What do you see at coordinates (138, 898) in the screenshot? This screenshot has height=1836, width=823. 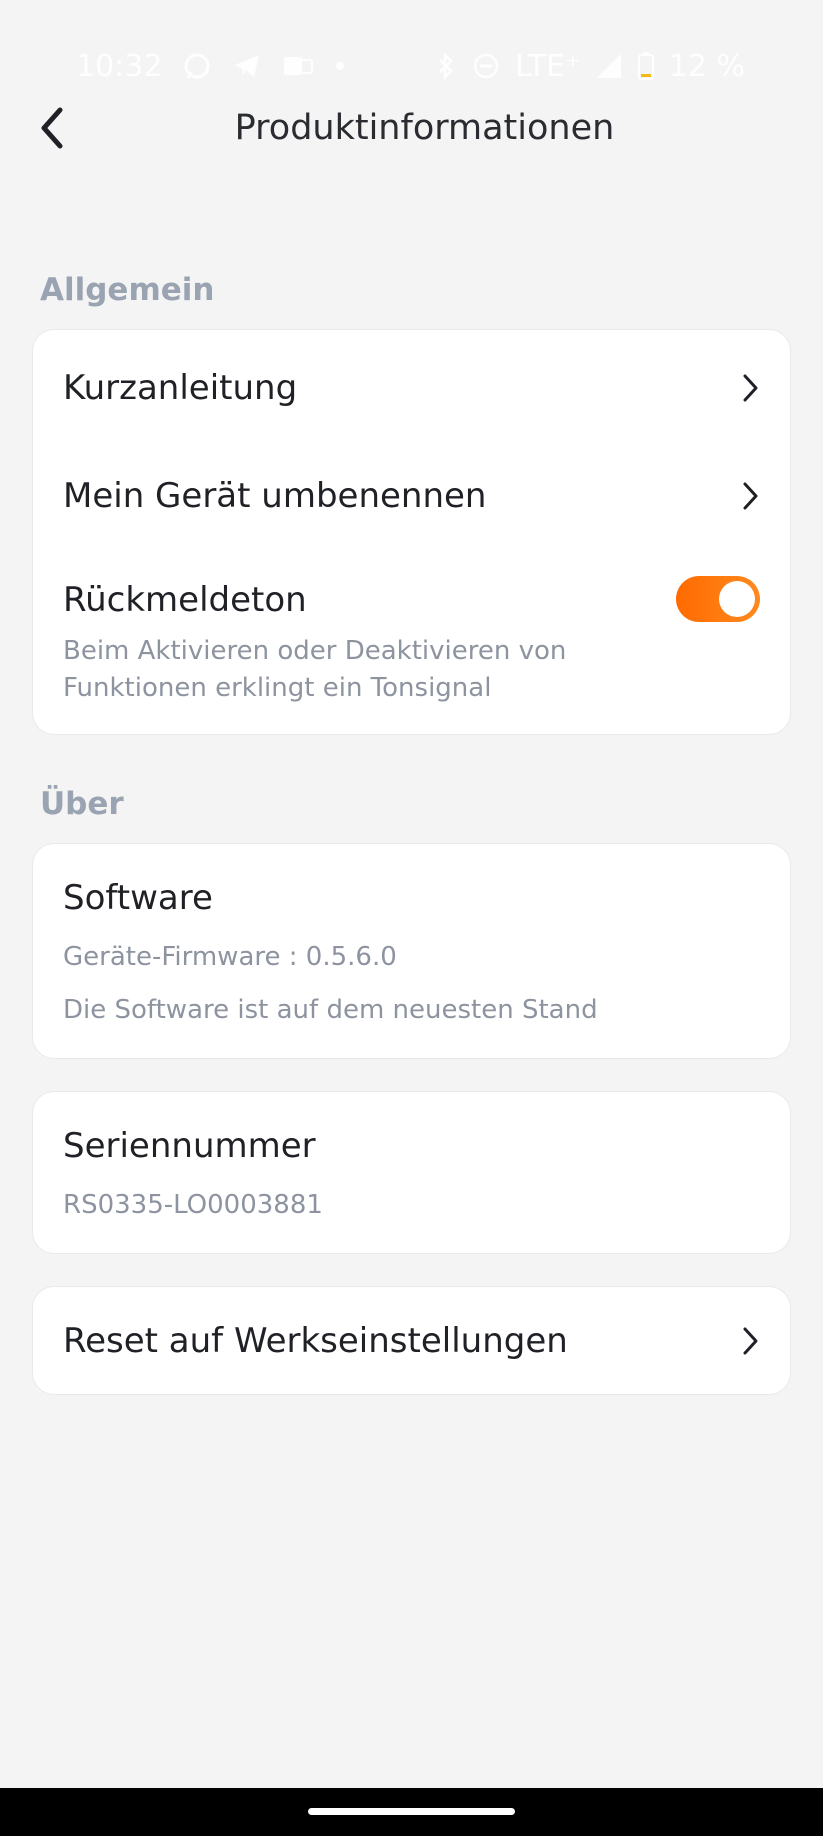 I see `software-title: Software` at bounding box center [138, 898].